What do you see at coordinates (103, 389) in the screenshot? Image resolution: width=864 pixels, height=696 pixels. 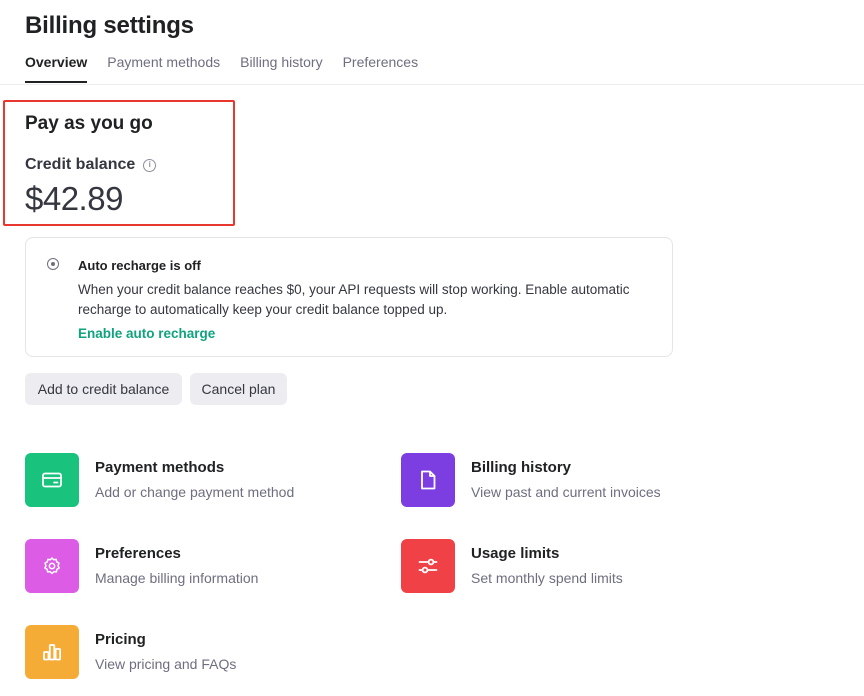 I see `add-to-credit-balance-button: Add to credit balance` at bounding box center [103, 389].